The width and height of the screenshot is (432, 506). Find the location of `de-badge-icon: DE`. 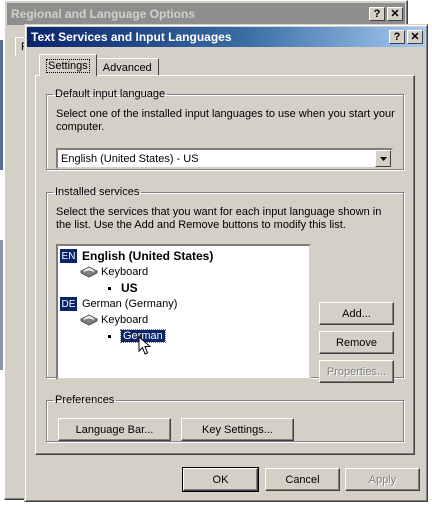

de-badge-icon: DE is located at coordinates (68, 304).